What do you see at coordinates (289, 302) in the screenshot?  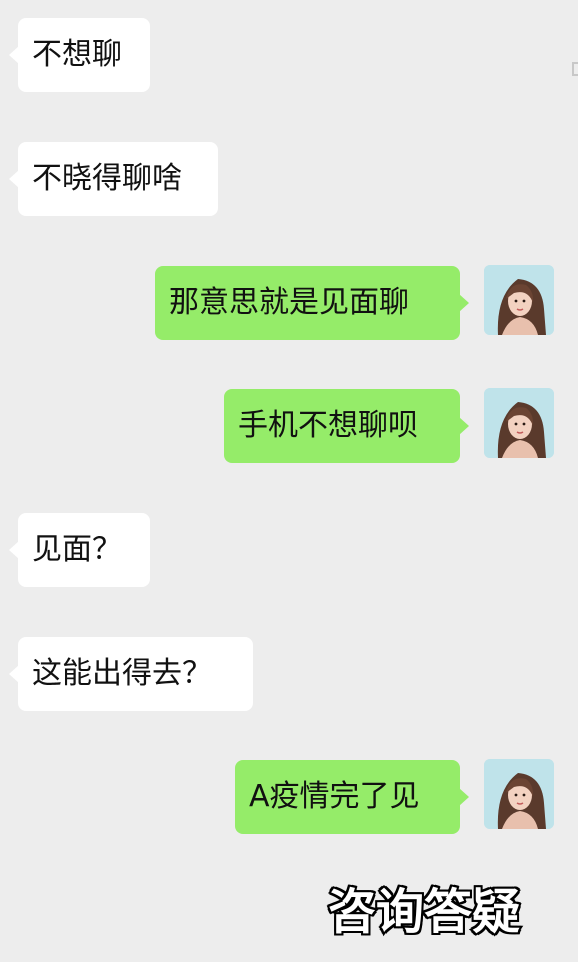 I see `message-text: 那意思就是见面聊` at bounding box center [289, 302].